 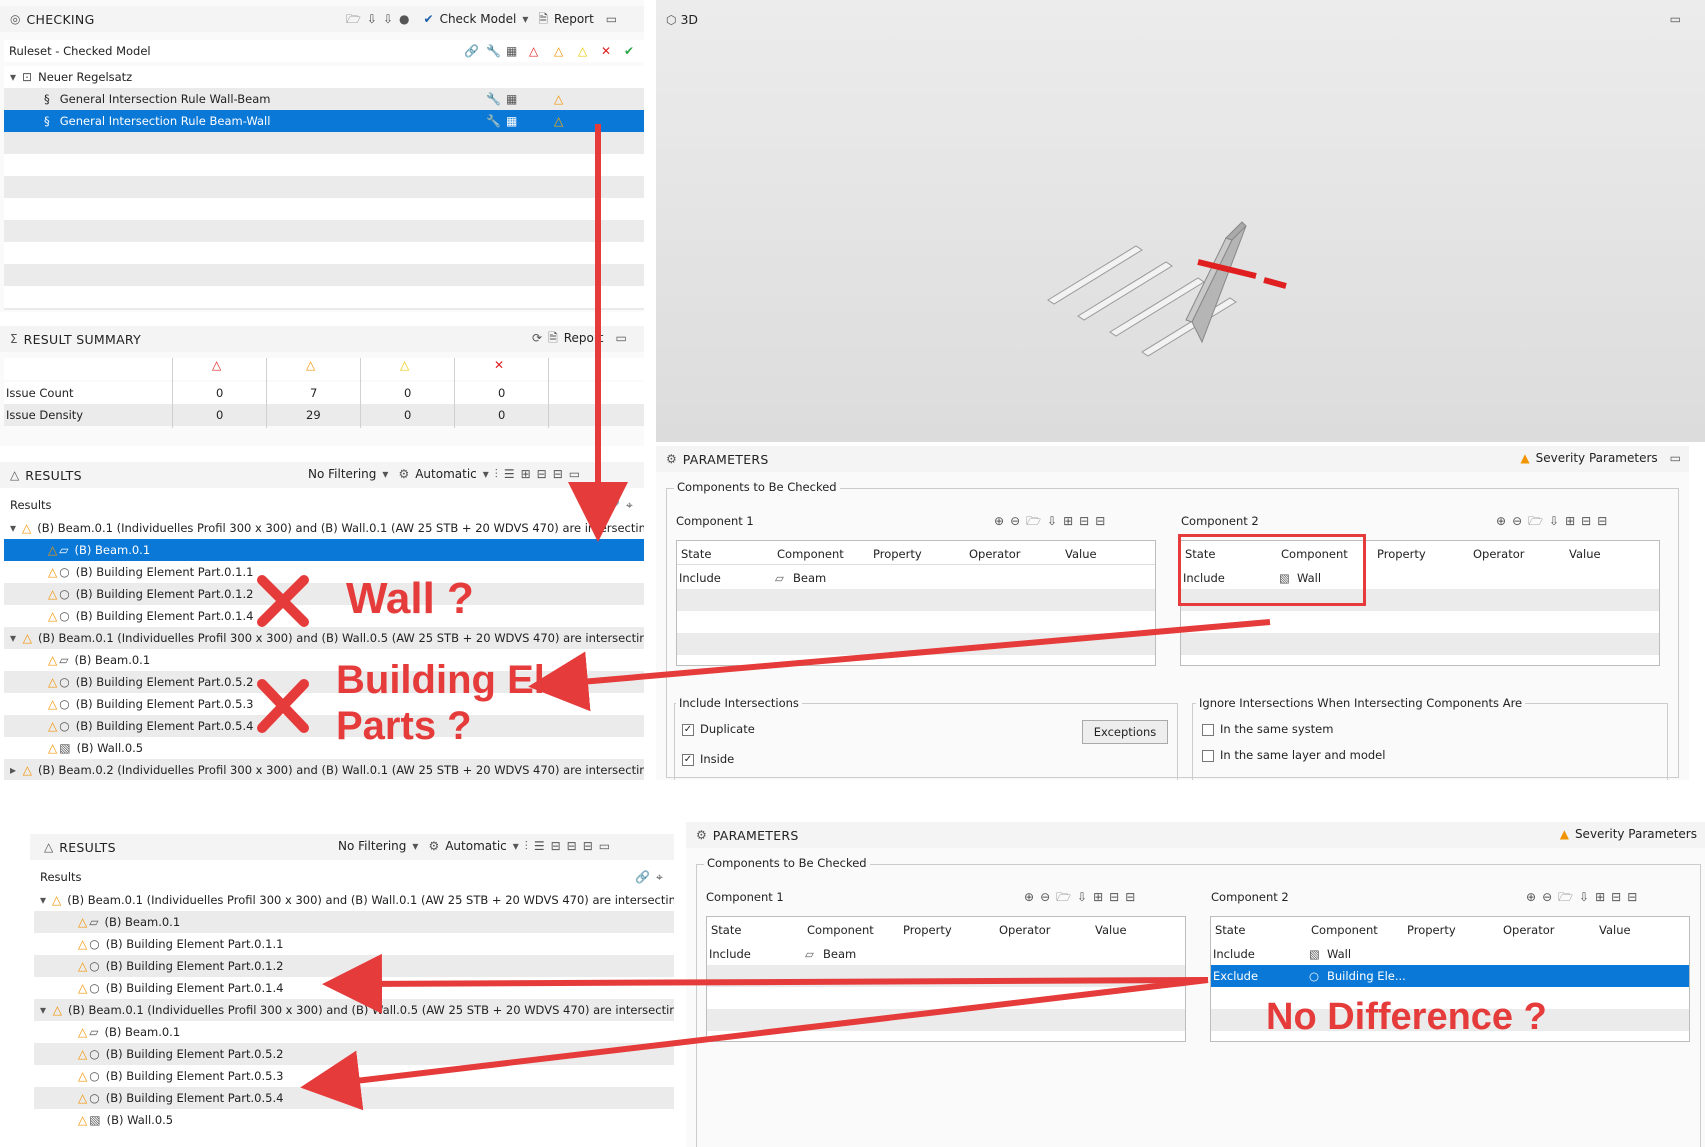 What do you see at coordinates (1406, 1017) in the screenshot?
I see `annotation-no-difference: No Difference ?` at bounding box center [1406, 1017].